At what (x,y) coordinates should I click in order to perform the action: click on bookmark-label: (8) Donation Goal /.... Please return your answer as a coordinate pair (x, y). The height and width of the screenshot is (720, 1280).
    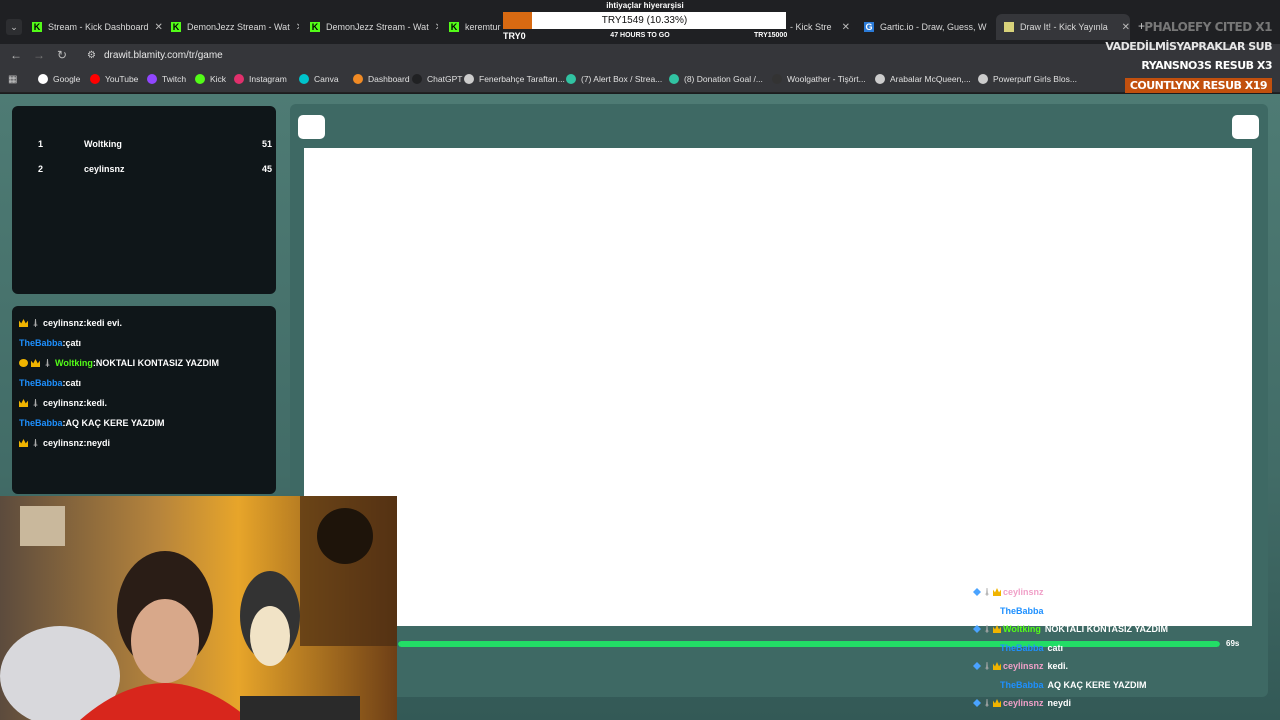
    Looking at the image, I should click on (723, 79).